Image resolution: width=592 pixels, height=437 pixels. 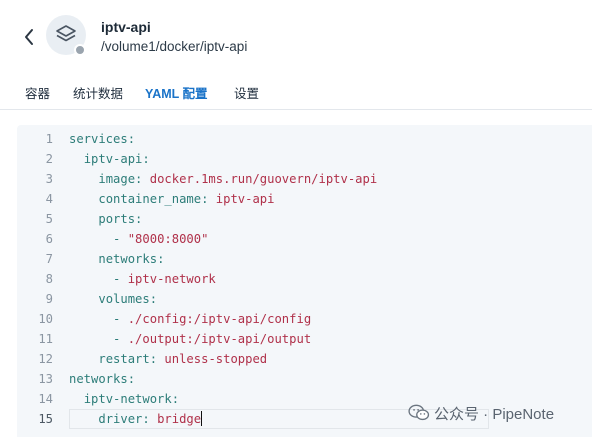 What do you see at coordinates (49, 219) in the screenshot?
I see `line-number: 5` at bounding box center [49, 219].